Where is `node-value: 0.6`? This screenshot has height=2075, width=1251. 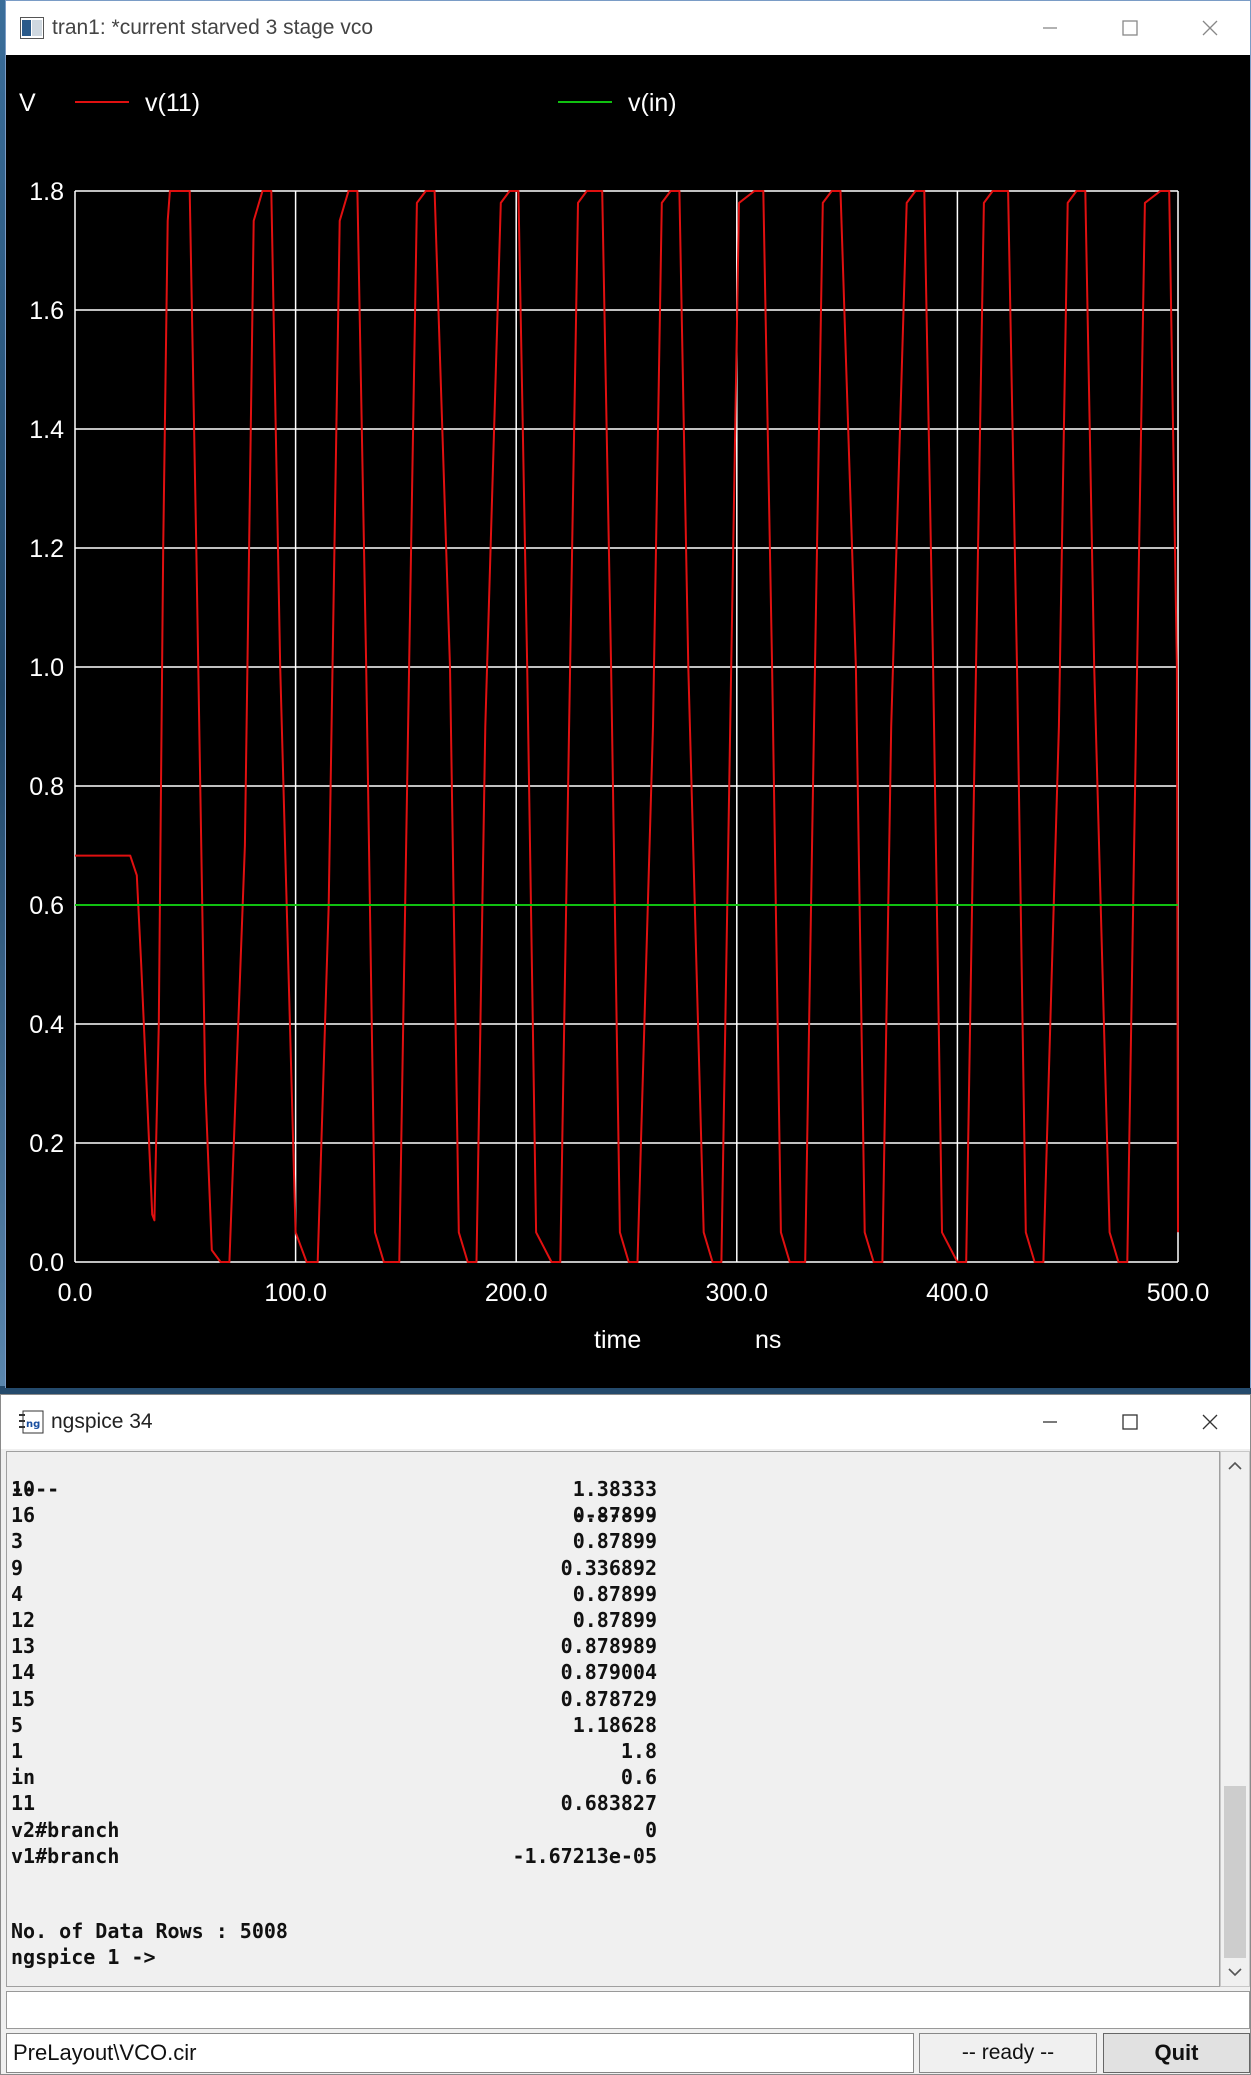 node-value: 0.6 is located at coordinates (638, 1777).